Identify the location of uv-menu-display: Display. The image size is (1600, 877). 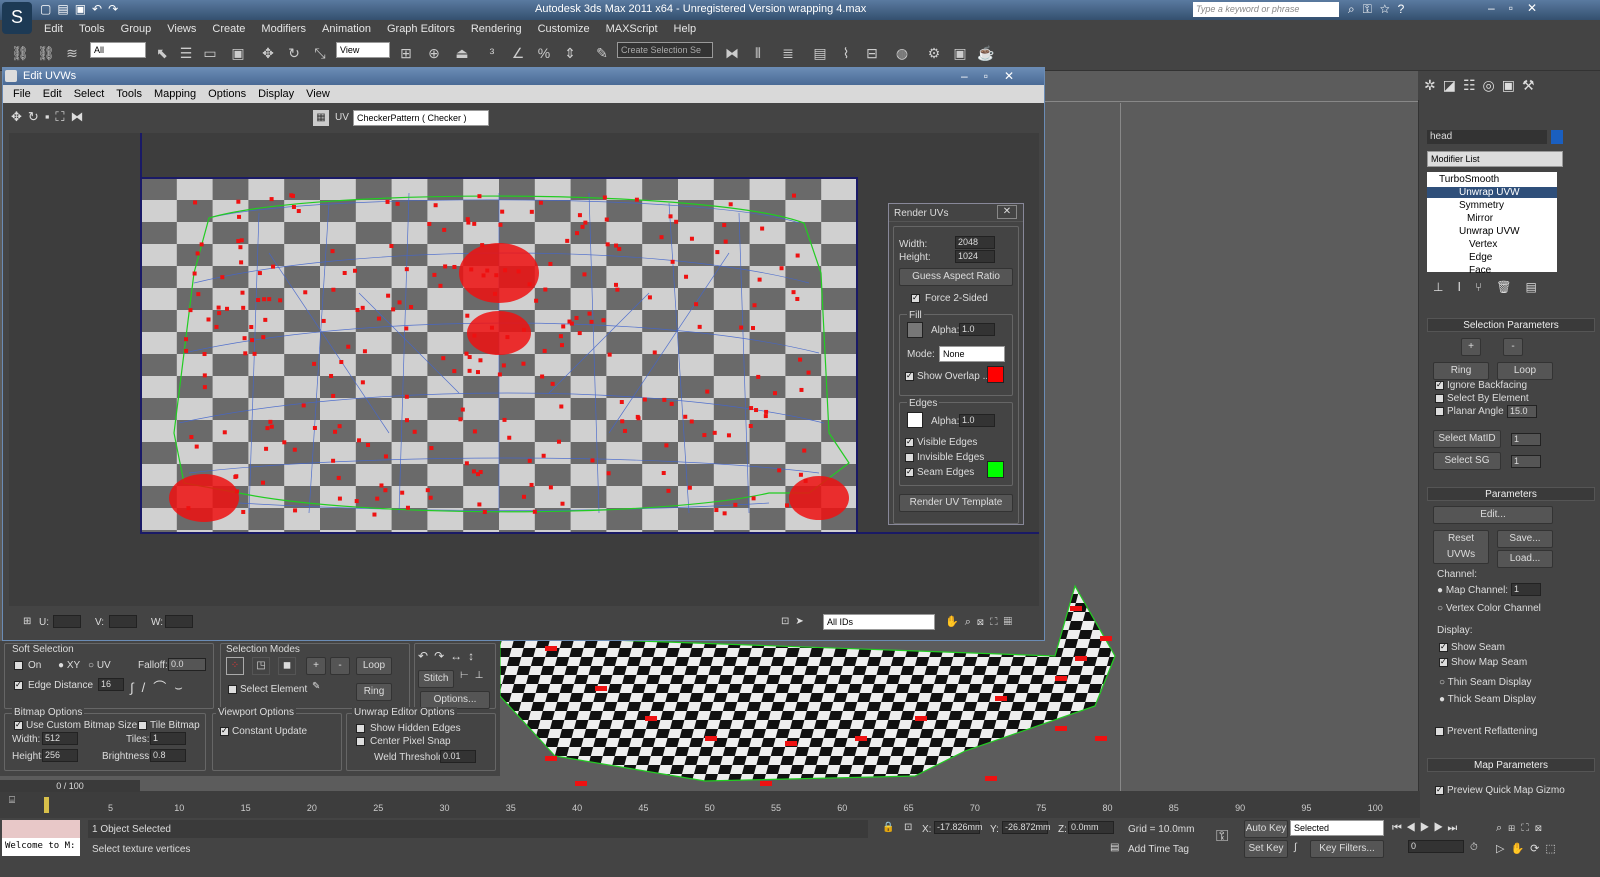
(276, 94).